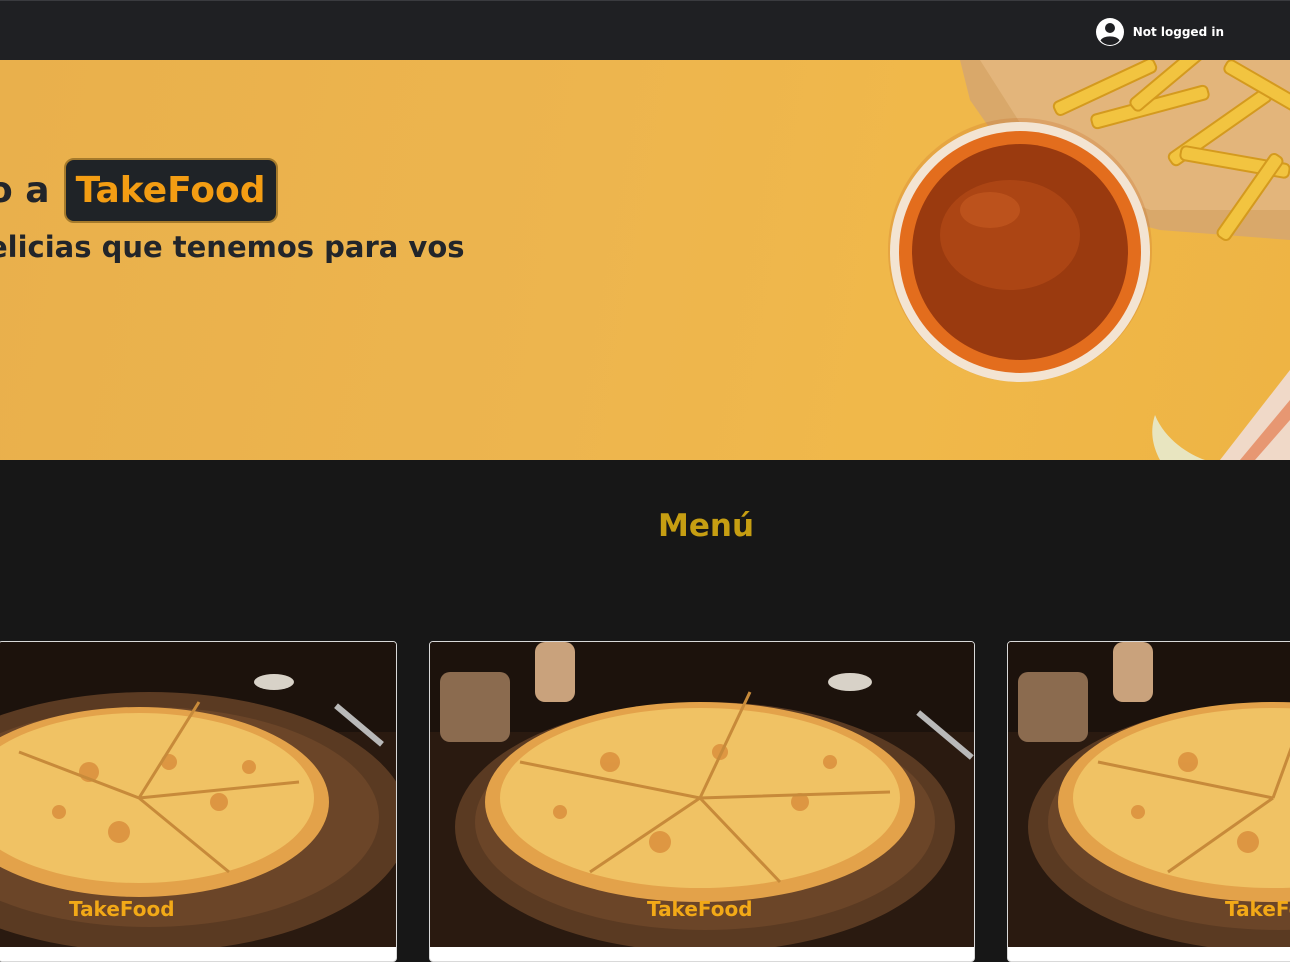 The width and height of the screenshot is (1290, 962). I want to click on menu-card-2: TakeFood, so click(702, 801).